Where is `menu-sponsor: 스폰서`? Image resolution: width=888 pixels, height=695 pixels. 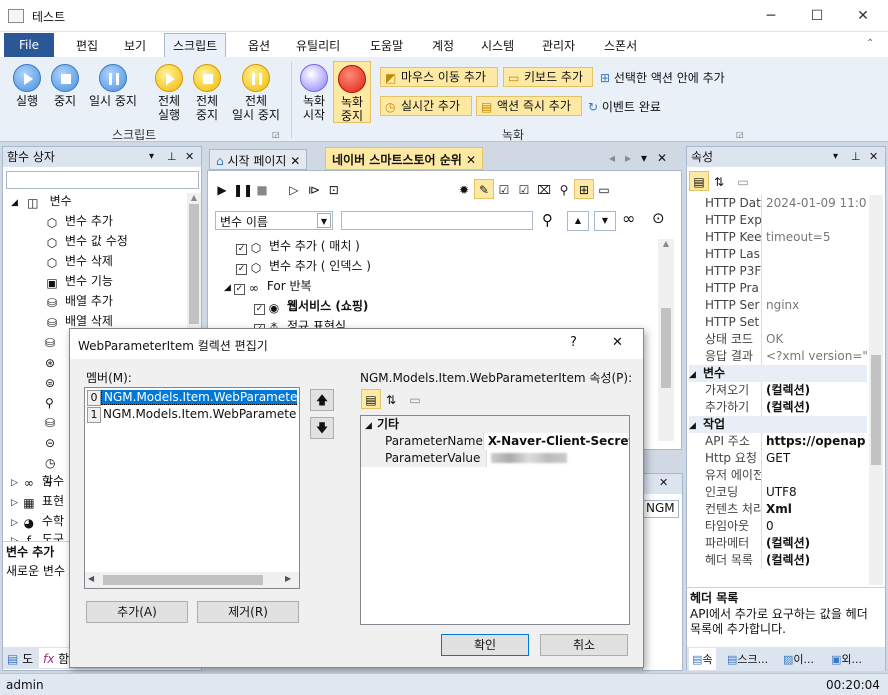
menu-sponsor: 스폰서 is located at coordinates (620, 45).